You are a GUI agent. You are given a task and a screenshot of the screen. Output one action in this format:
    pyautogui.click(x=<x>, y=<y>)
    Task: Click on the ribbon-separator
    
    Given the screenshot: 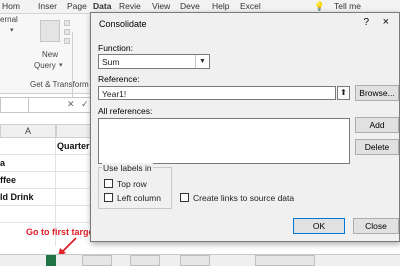 What is the action you would take?
    pyautogui.click(x=72, y=67)
    